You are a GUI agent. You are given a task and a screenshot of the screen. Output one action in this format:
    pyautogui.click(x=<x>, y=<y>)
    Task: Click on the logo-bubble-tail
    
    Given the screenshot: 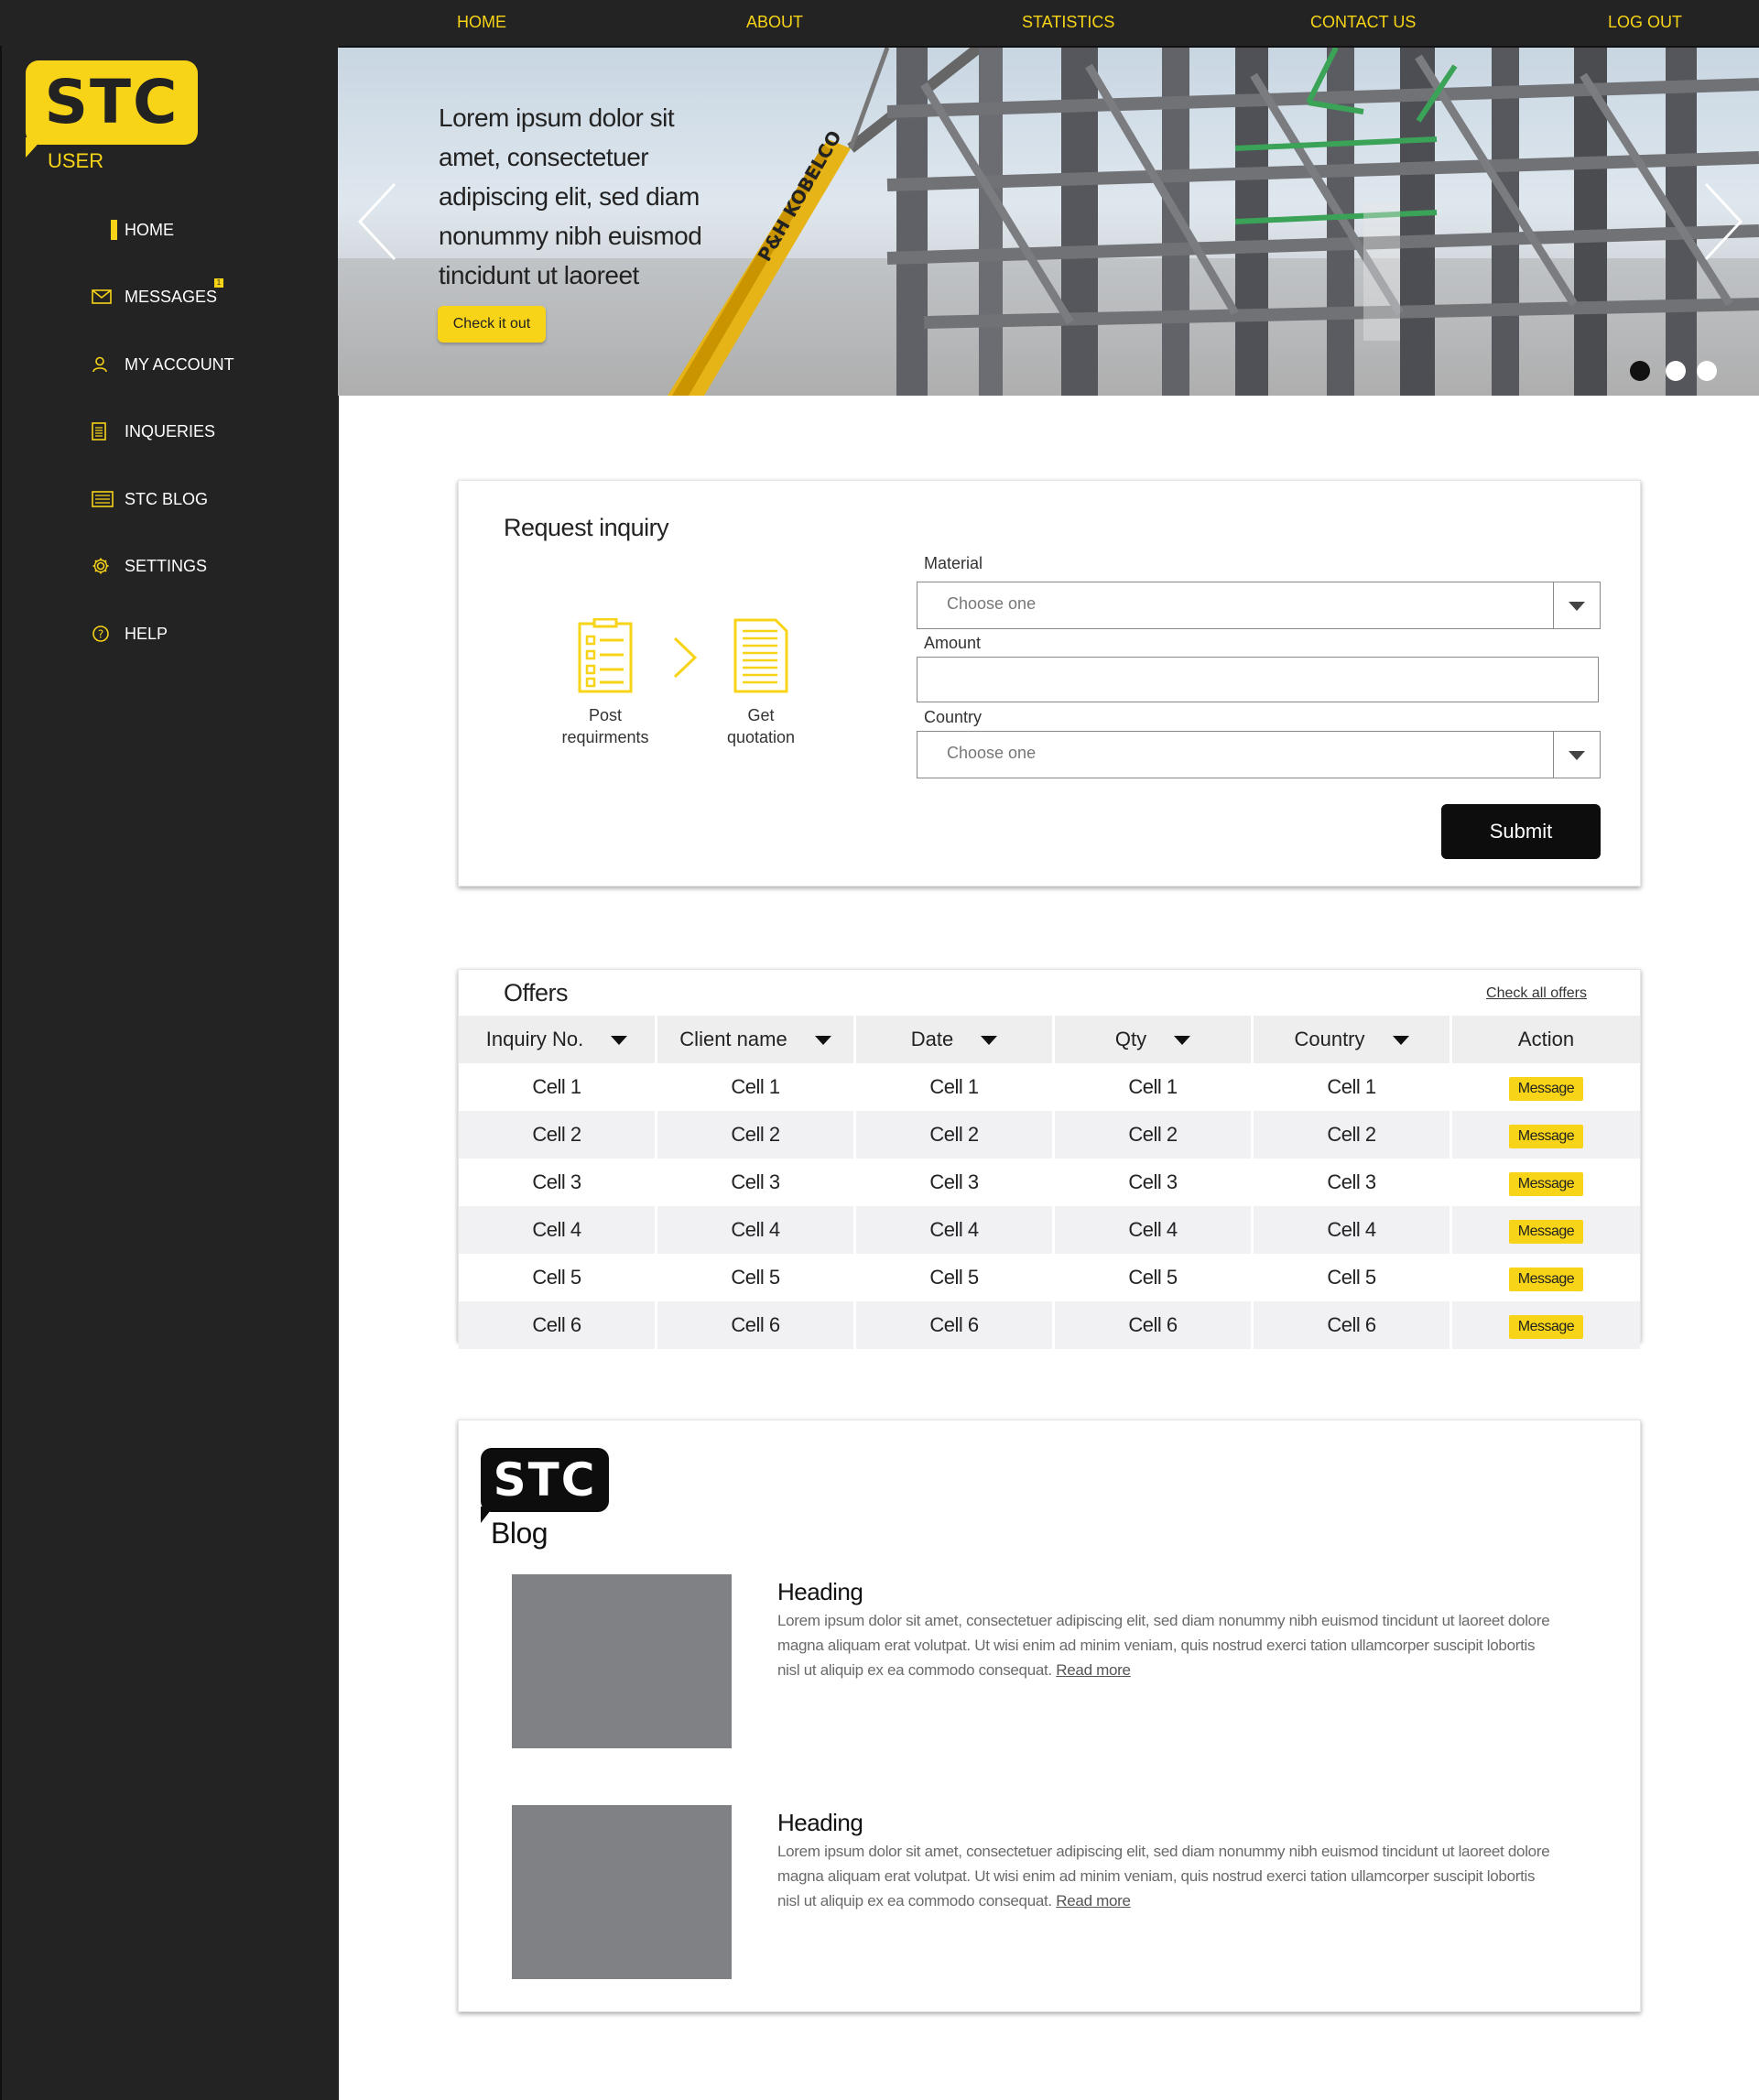 What is the action you would take?
    pyautogui.click(x=35, y=148)
    